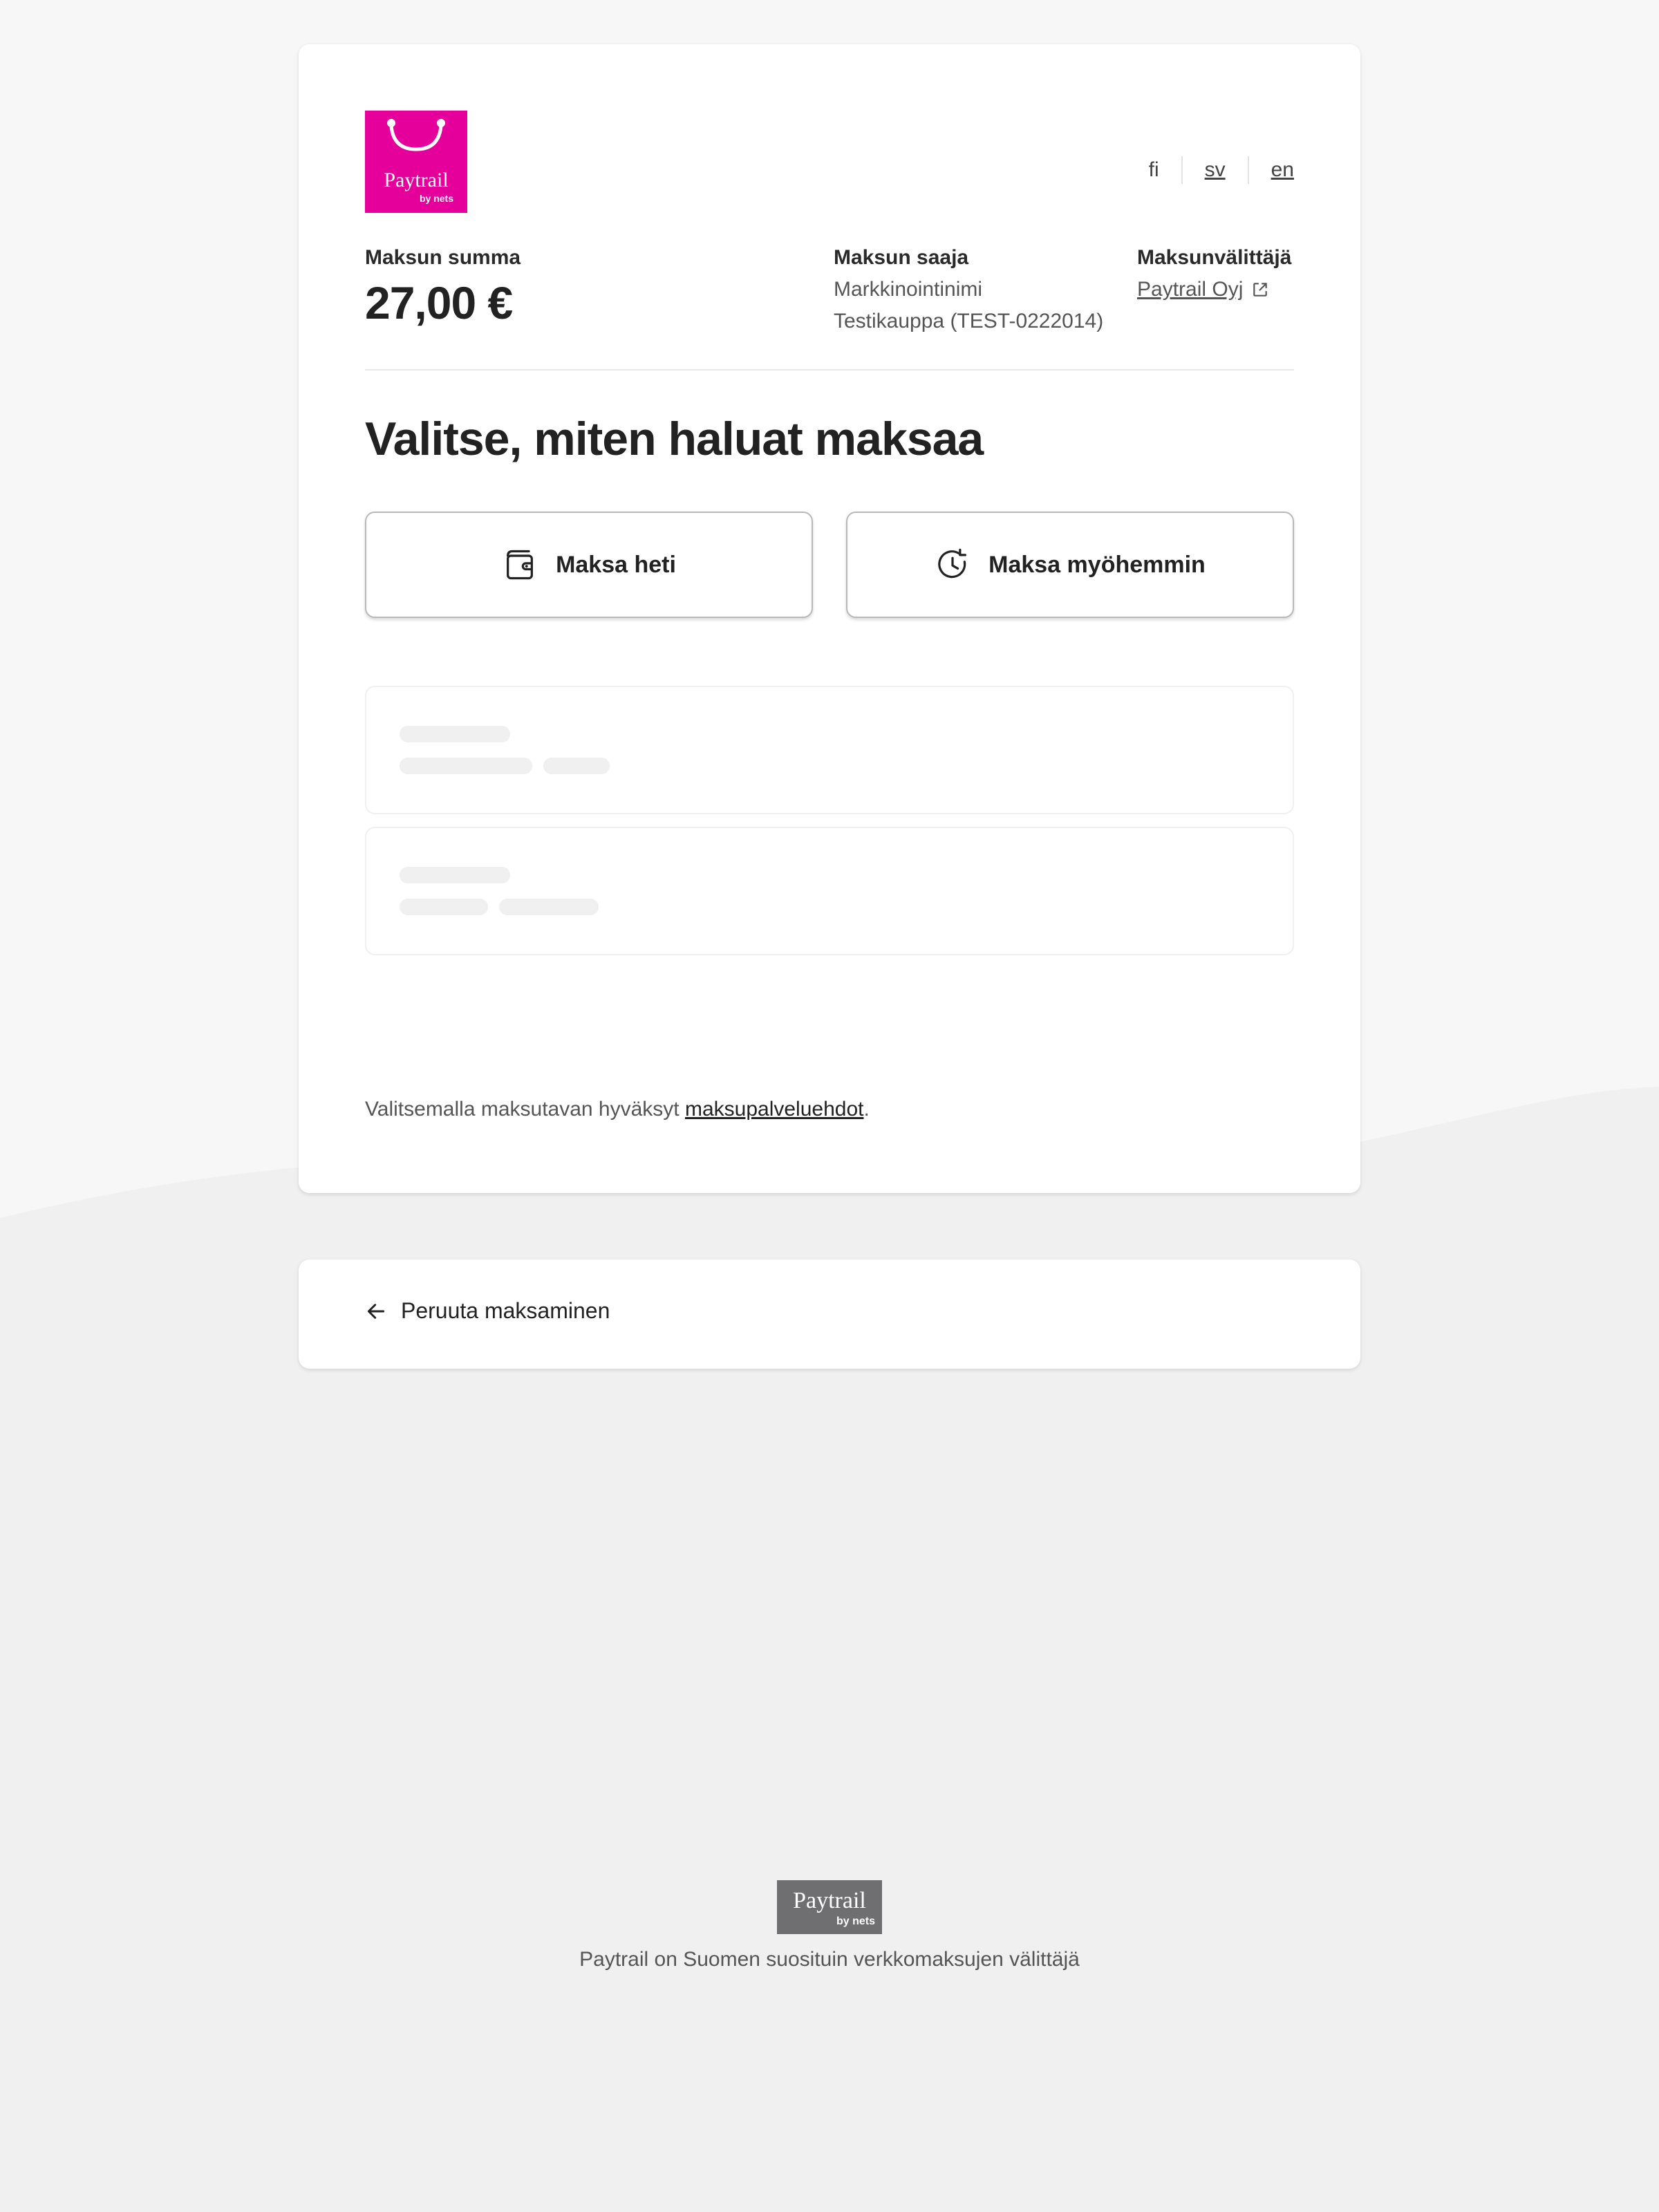 The width and height of the screenshot is (1659, 2212). I want to click on pay-now-button: Maksa heti, so click(589, 565).